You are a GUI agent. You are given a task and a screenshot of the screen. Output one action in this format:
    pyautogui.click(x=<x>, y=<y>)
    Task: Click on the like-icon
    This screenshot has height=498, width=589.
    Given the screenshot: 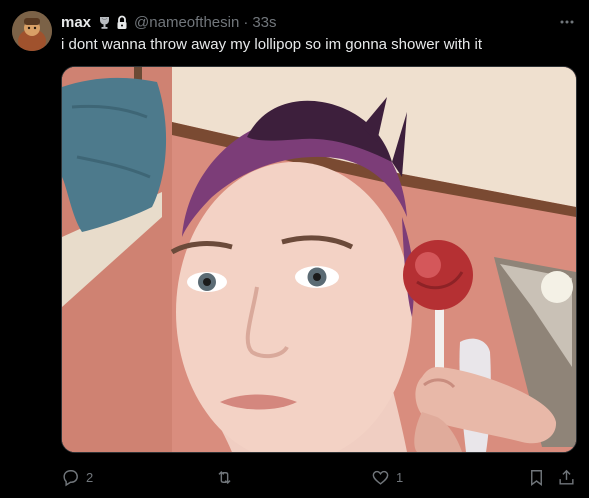 What is the action you would take?
    pyautogui.click(x=380, y=477)
    